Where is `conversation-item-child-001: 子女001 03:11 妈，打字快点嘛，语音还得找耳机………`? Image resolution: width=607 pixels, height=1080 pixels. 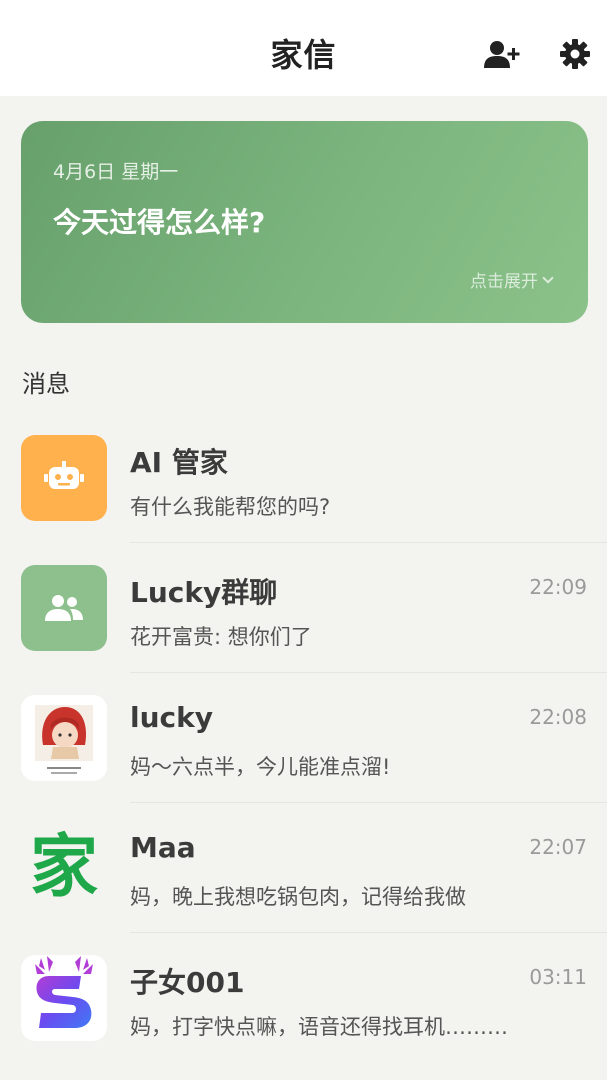
conversation-item-child-001: 子女001 03:11 妈，打字快点嘛，语音还得找耳机……… is located at coordinates (303, 998).